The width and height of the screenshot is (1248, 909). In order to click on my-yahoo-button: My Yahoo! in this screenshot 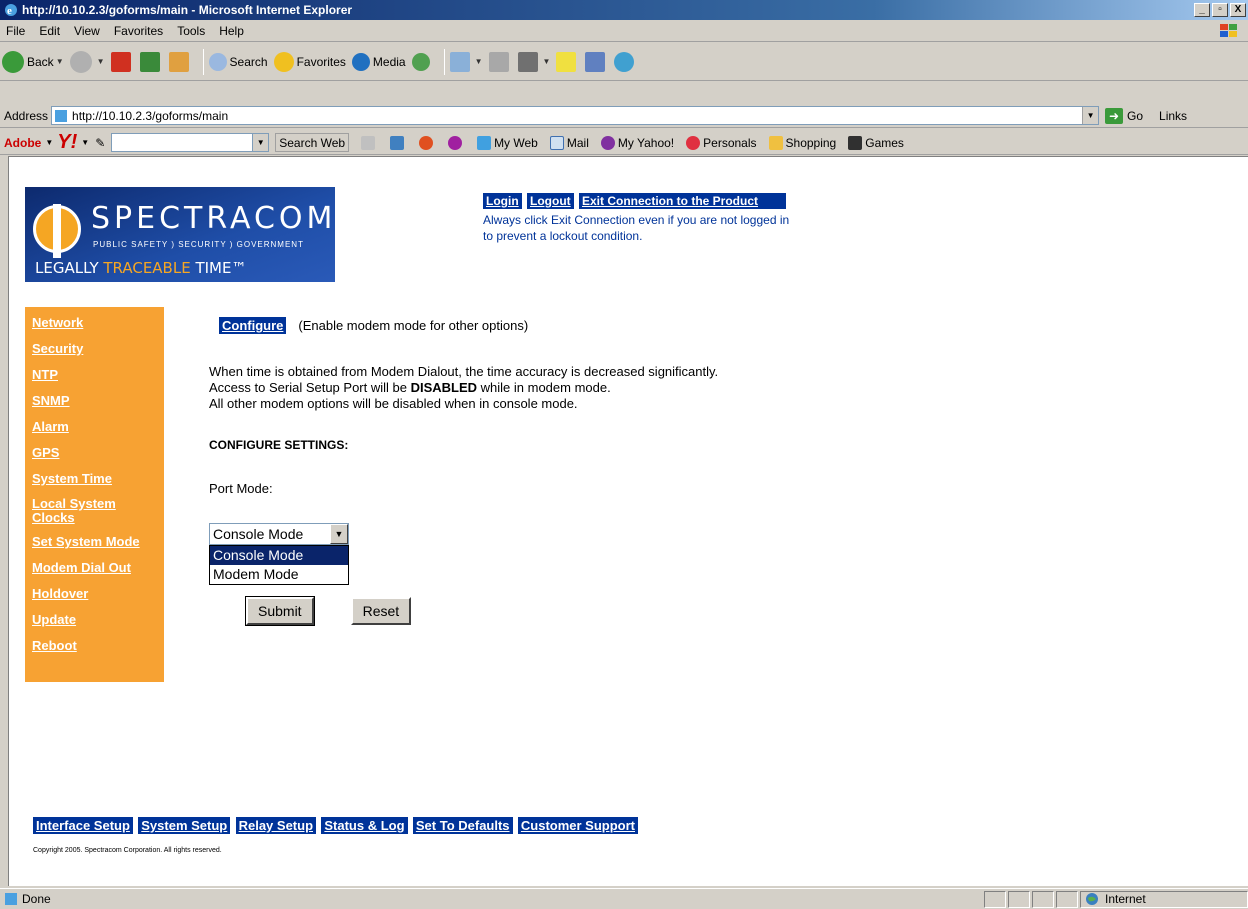, I will do `click(637, 142)`.